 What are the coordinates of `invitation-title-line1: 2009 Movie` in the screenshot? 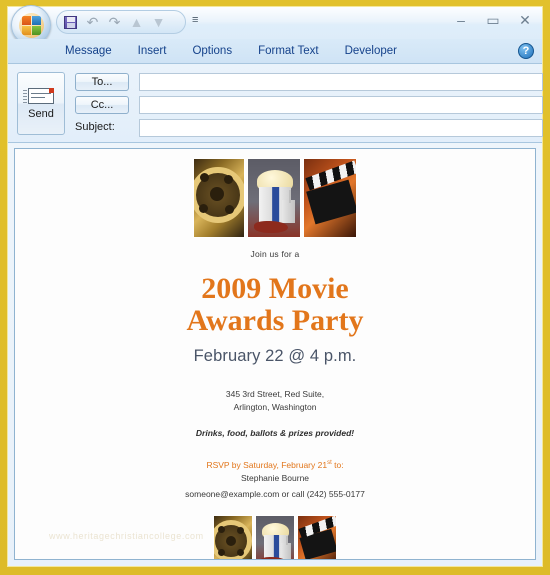 It's located at (275, 288).